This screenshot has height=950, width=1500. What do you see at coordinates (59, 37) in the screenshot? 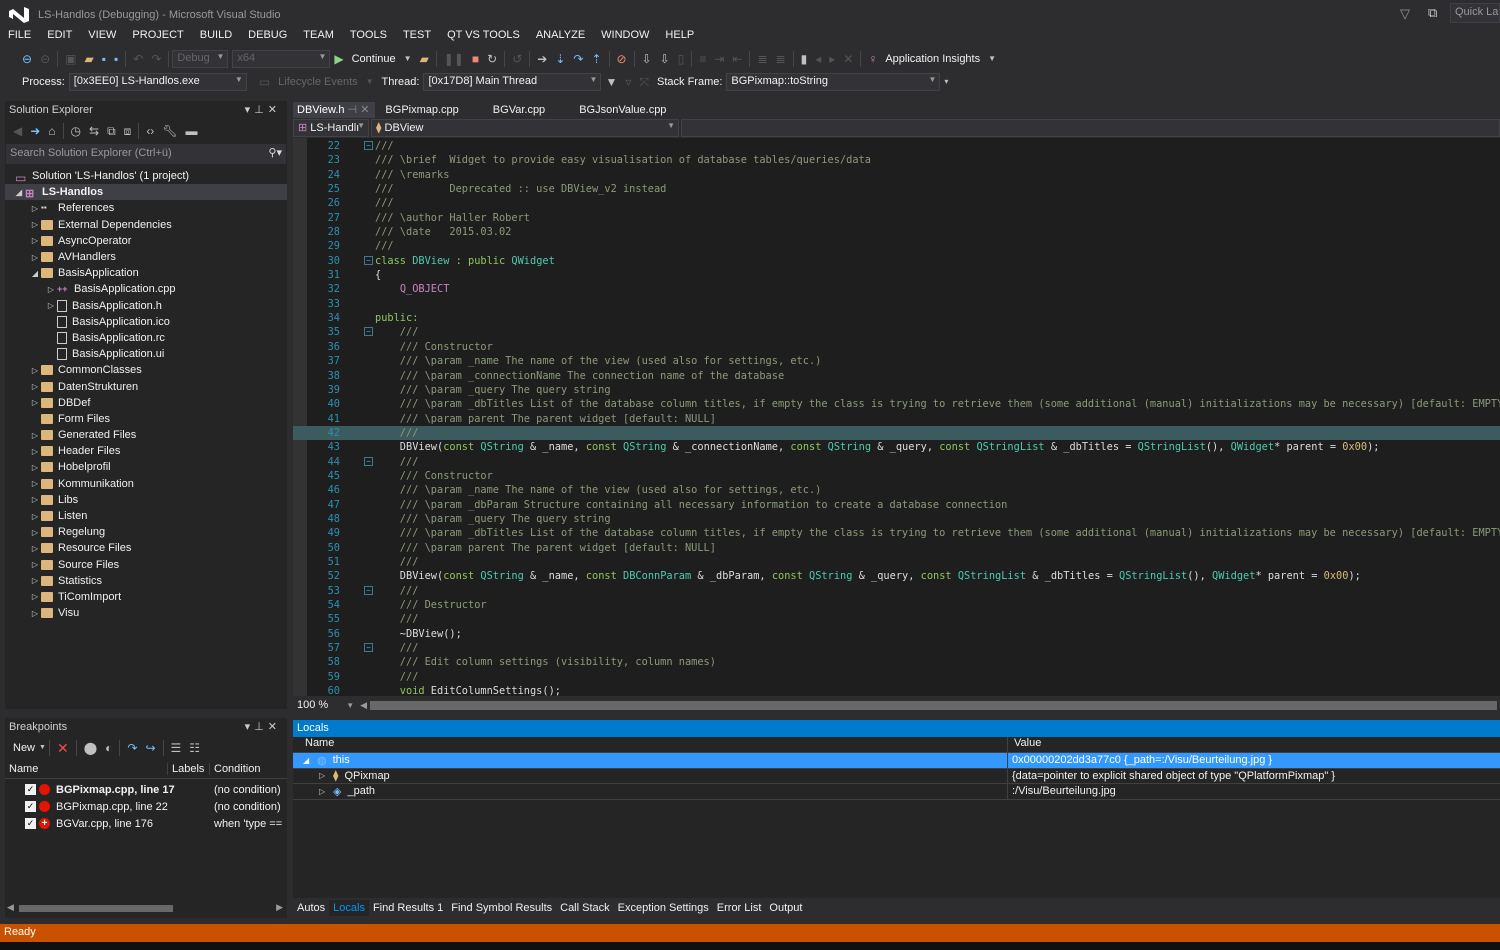
I see `menu-edit: EDIT` at bounding box center [59, 37].